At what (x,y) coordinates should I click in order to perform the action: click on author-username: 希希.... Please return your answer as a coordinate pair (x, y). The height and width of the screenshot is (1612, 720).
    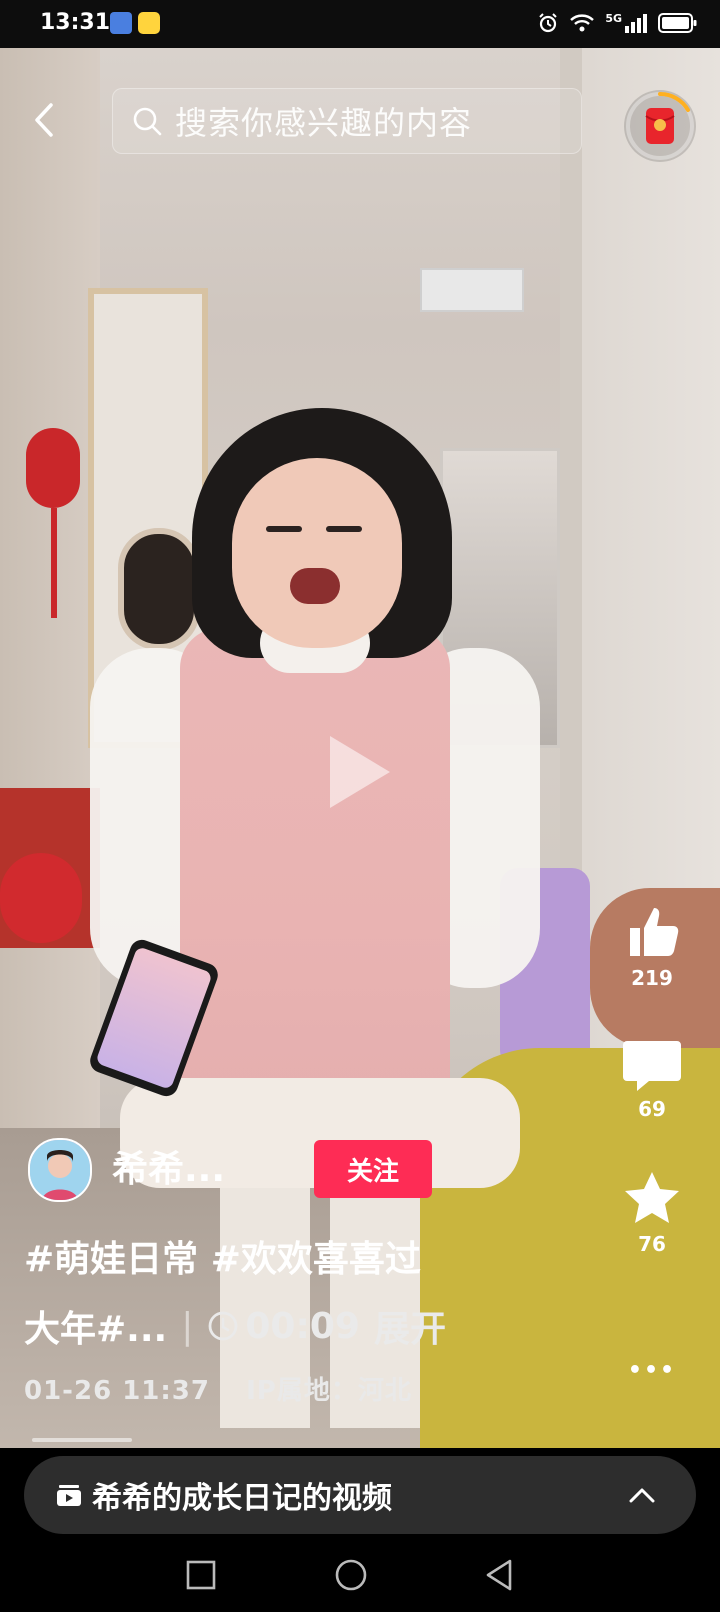
    Looking at the image, I should click on (168, 1166).